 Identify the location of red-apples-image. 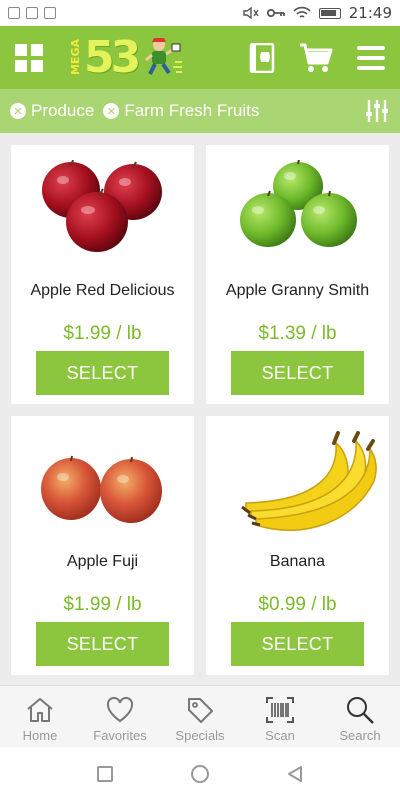
(102, 206).